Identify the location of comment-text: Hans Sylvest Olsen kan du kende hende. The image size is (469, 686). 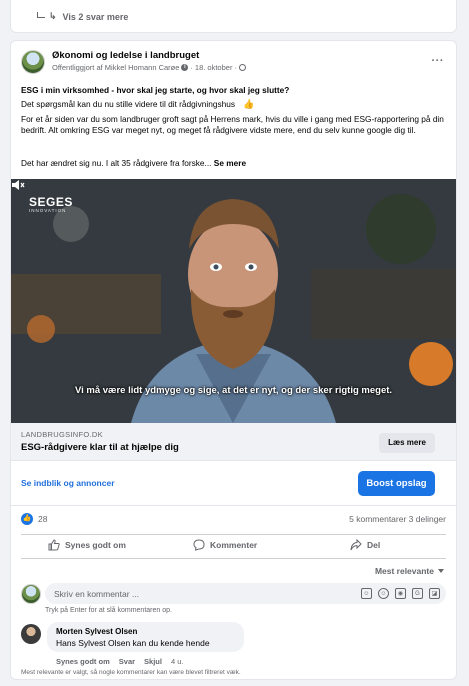
(133, 643).